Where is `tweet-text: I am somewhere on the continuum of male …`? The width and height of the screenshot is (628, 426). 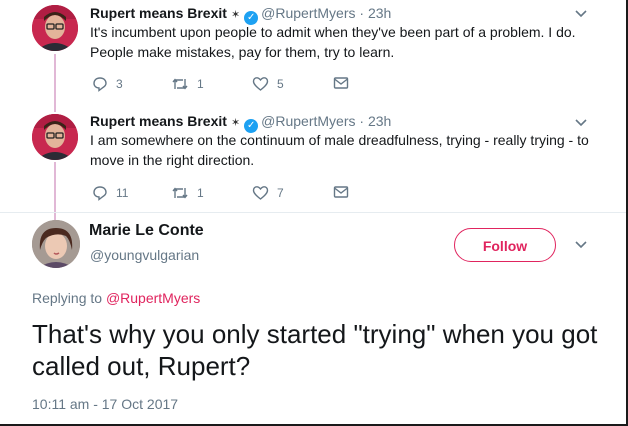 tweet-text: I am somewhere on the continuum of male … is located at coordinates (339, 150).